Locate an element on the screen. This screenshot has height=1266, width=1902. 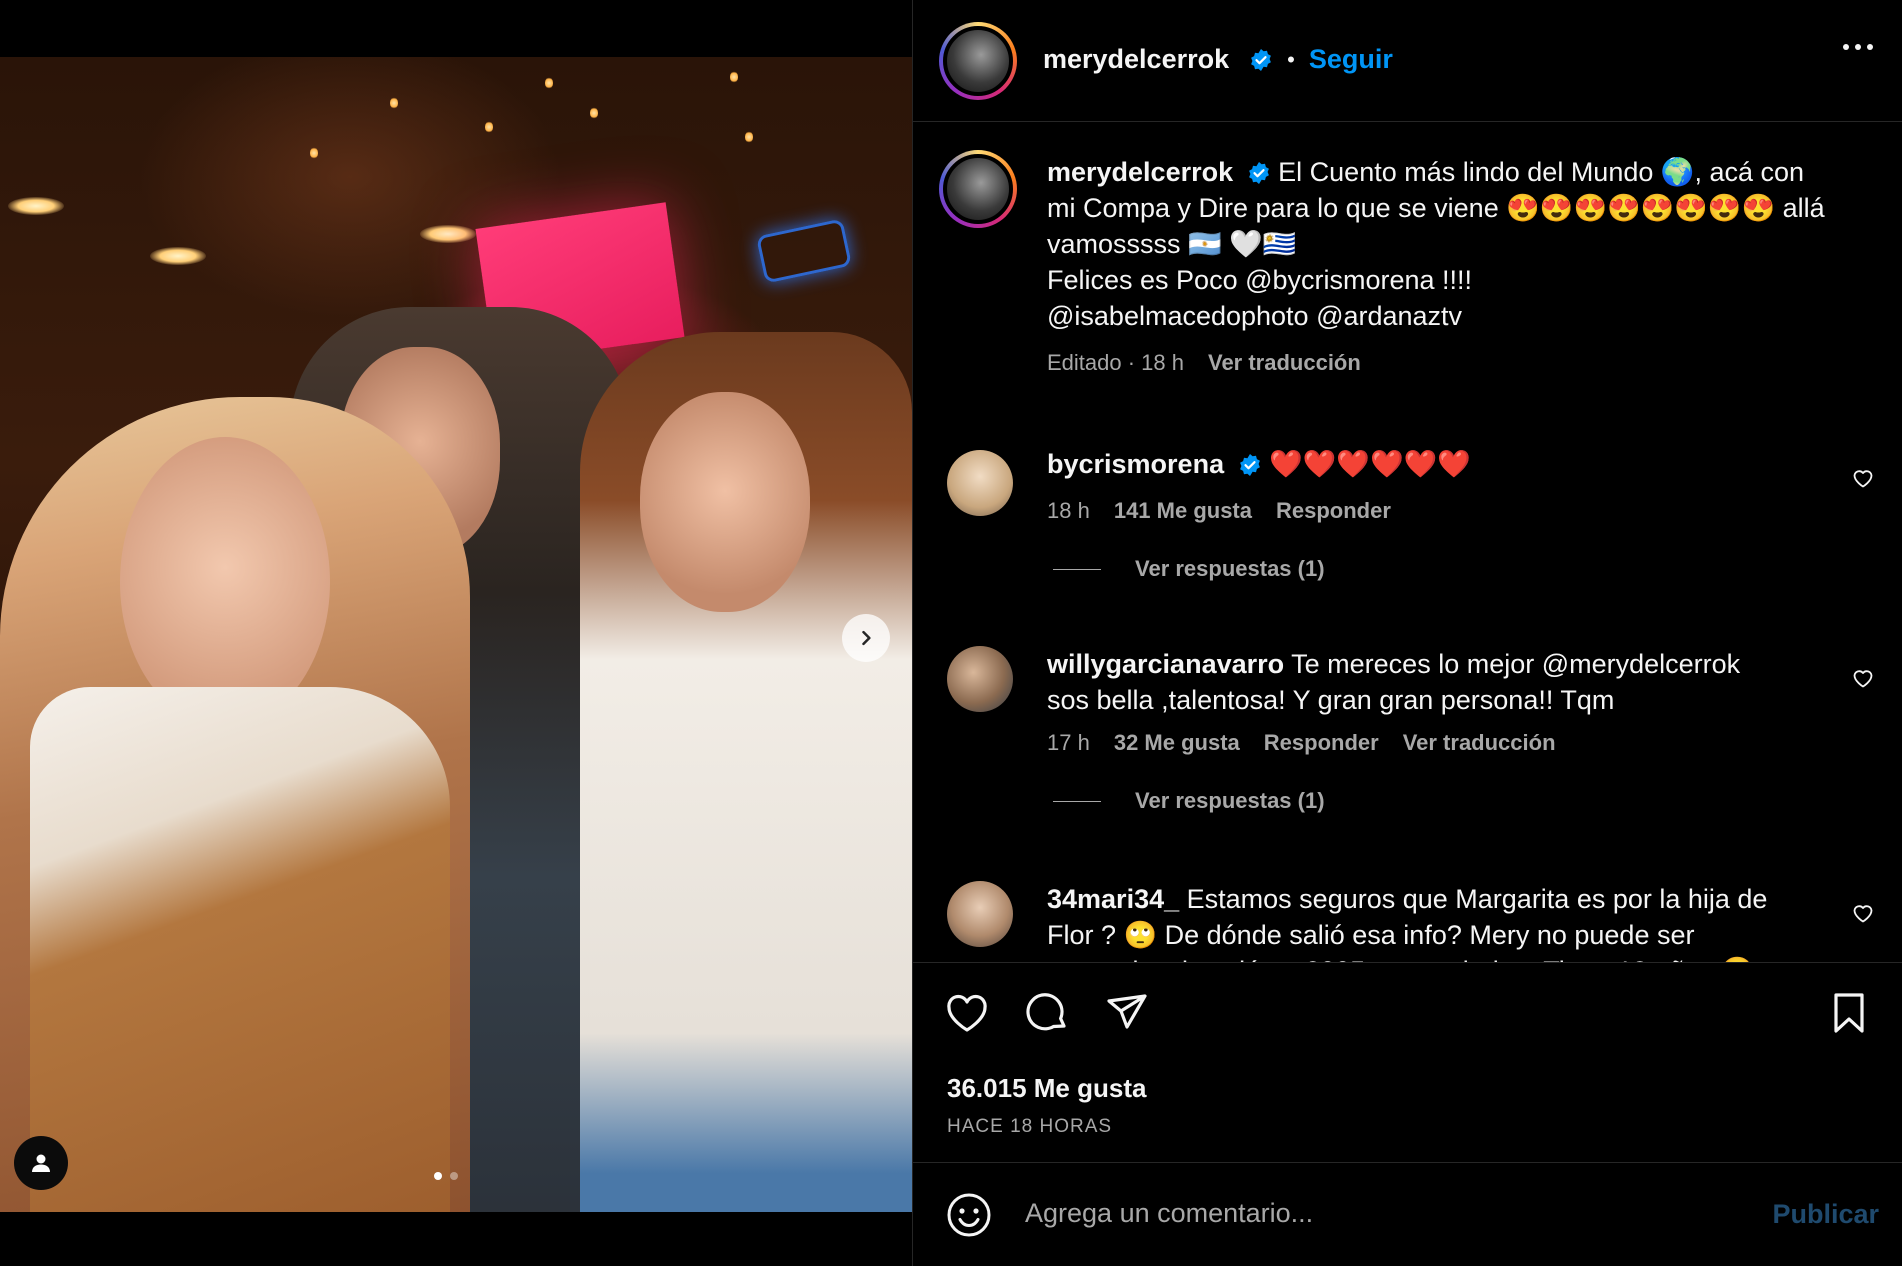
person-right is located at coordinates (746, 772).